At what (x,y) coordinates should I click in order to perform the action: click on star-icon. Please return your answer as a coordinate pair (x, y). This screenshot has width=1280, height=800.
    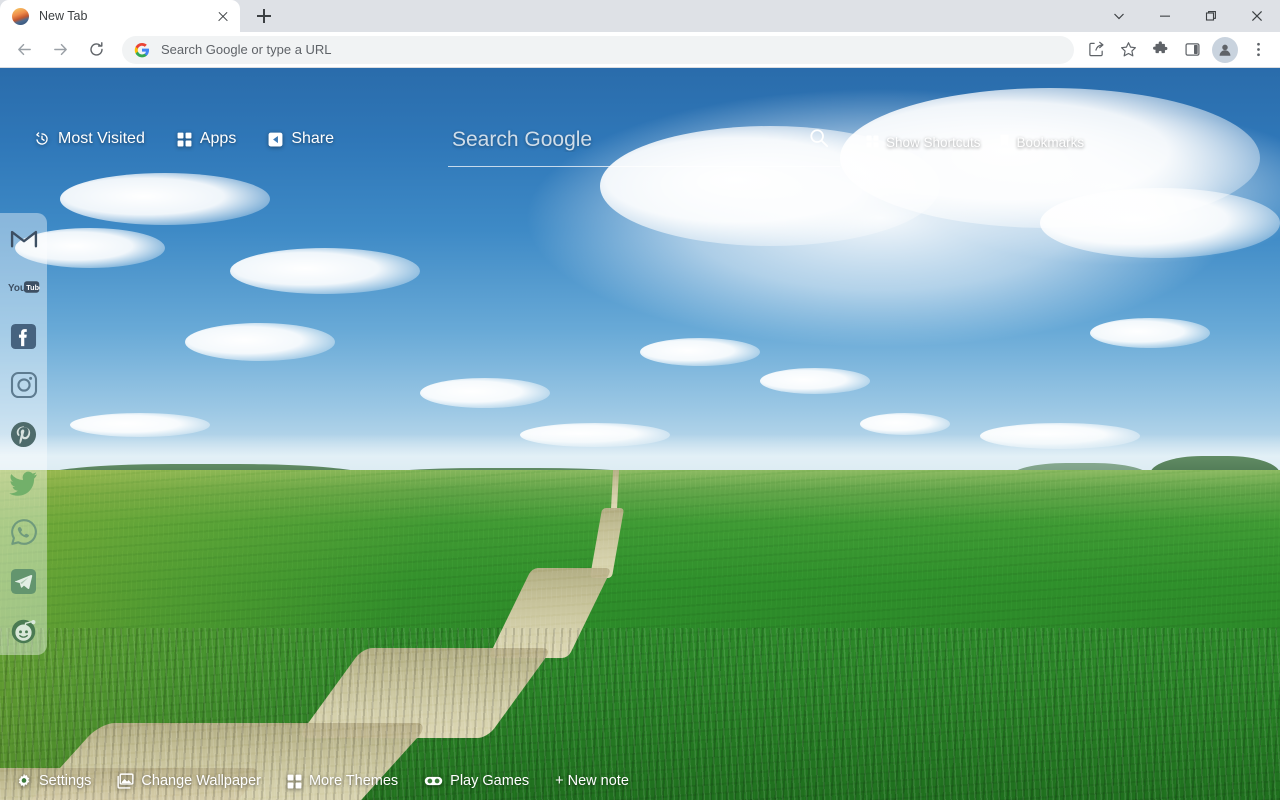
    Looking at the image, I should click on (1128, 50).